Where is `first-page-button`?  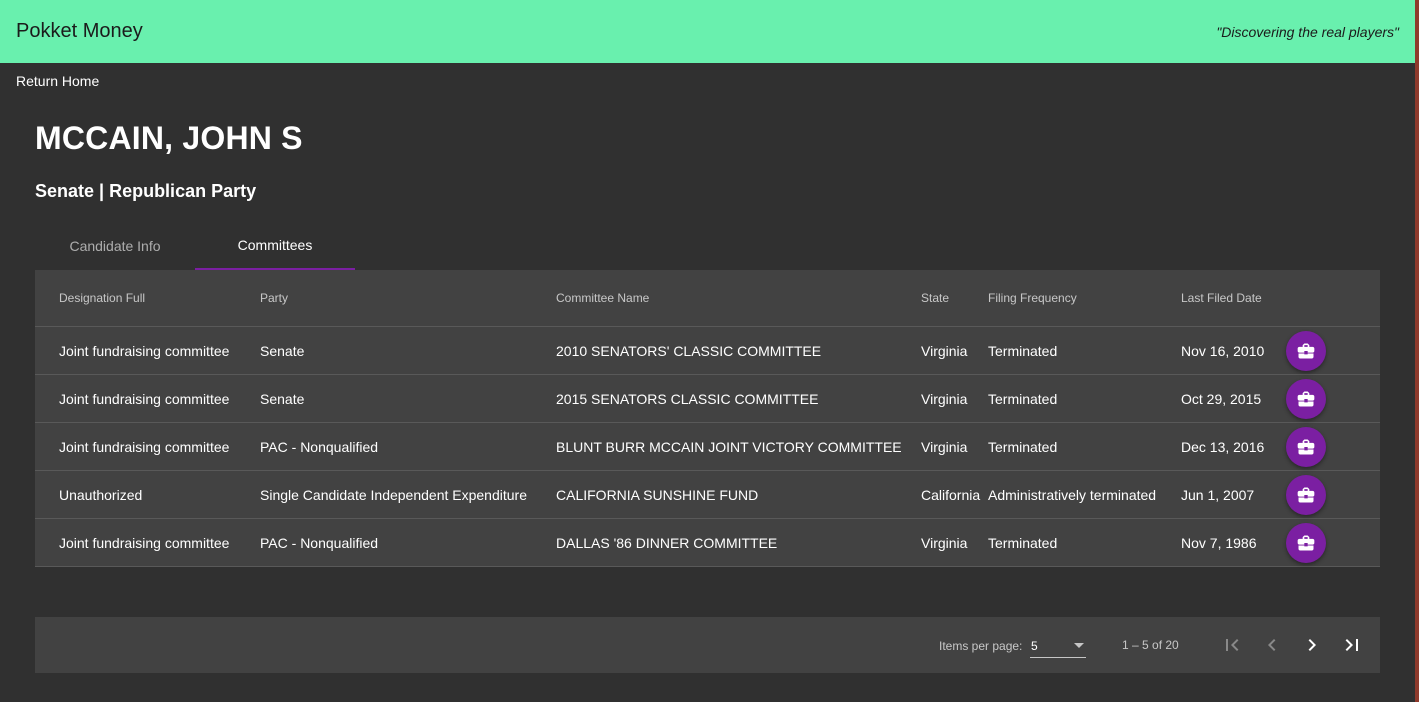
first-page-button is located at coordinates (1232, 645).